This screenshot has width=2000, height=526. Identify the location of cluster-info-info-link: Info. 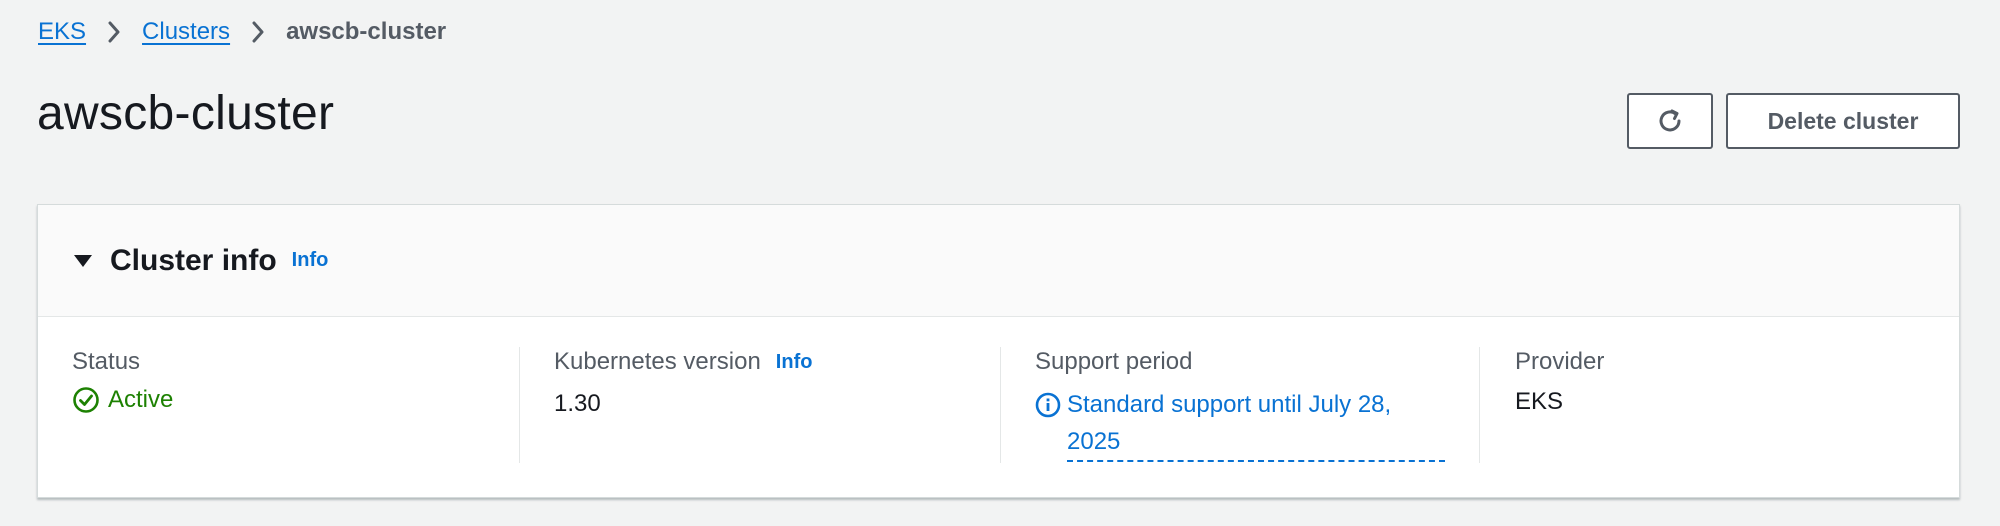
(310, 260).